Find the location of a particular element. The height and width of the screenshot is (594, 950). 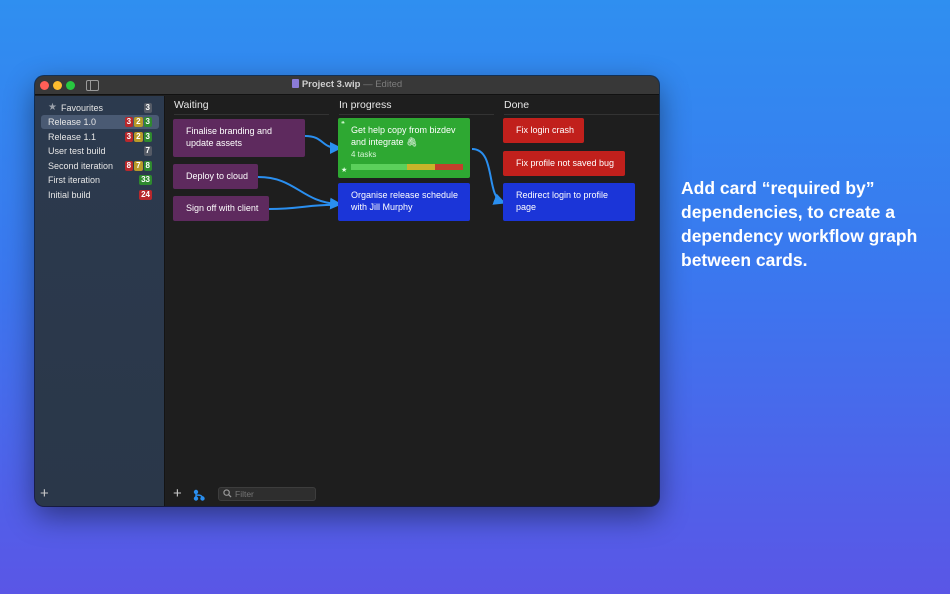

column-header-in-progress: In progress is located at coordinates (416, 107).